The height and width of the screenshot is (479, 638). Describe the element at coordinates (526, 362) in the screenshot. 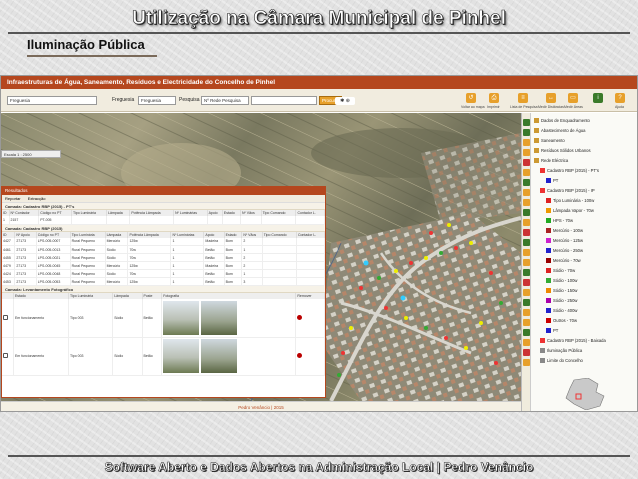

I see `settings-icon` at that location.